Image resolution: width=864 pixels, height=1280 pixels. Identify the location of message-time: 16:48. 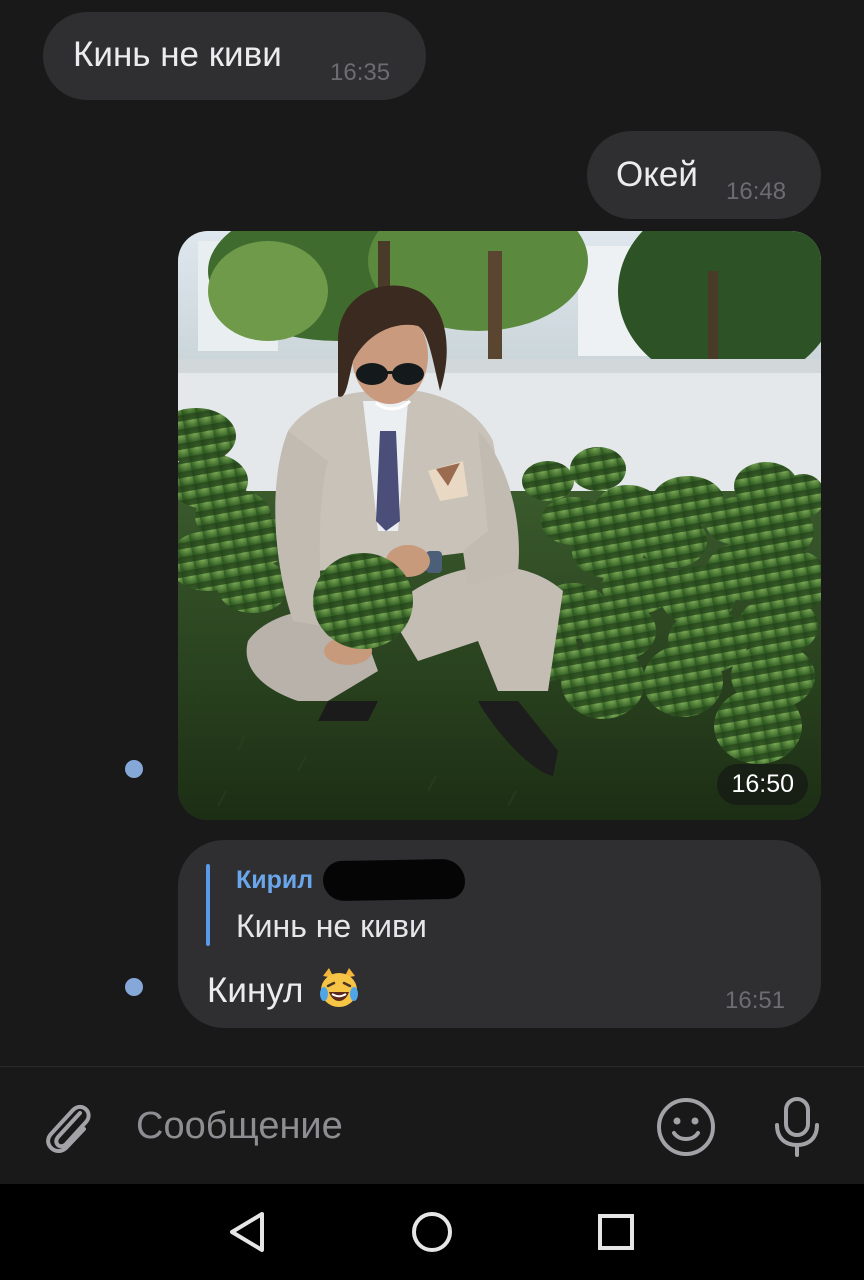
(756, 191).